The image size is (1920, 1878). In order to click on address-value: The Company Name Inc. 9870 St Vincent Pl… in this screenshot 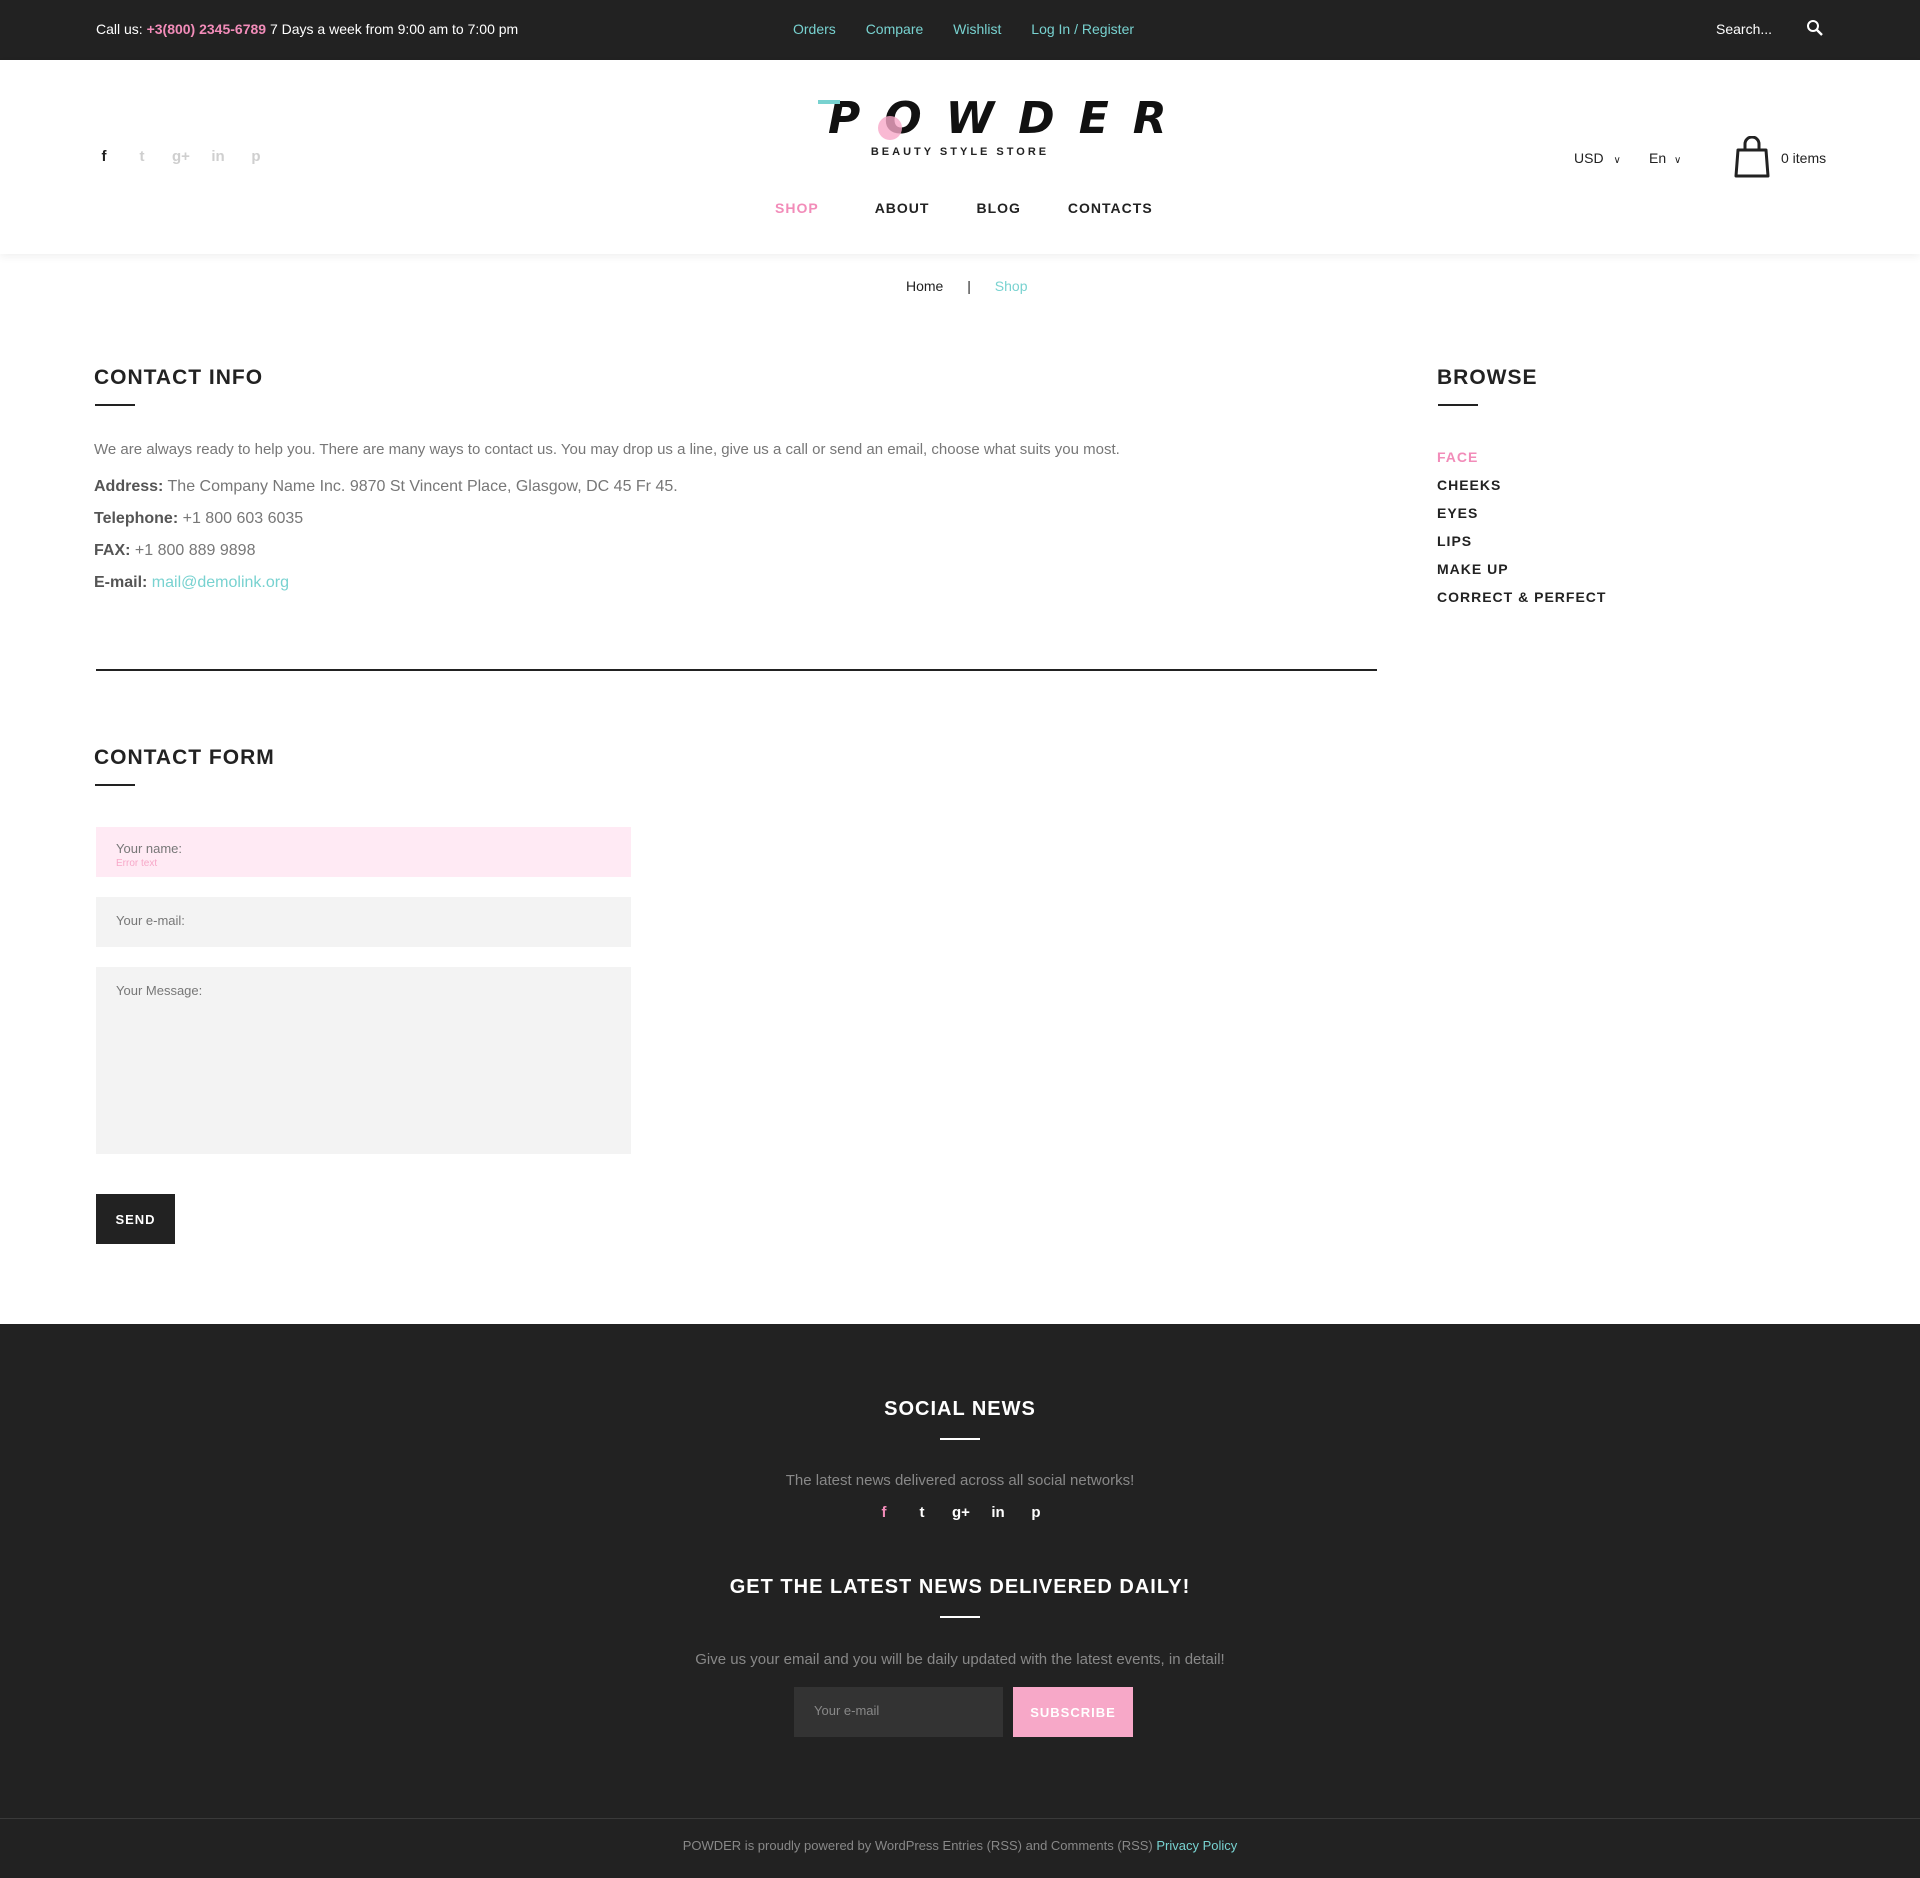, I will do `click(422, 486)`.